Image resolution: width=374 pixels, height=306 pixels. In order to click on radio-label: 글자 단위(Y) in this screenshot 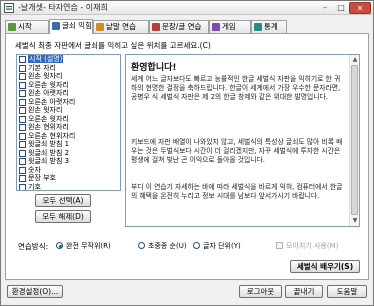, I will do `click(222, 246)`.